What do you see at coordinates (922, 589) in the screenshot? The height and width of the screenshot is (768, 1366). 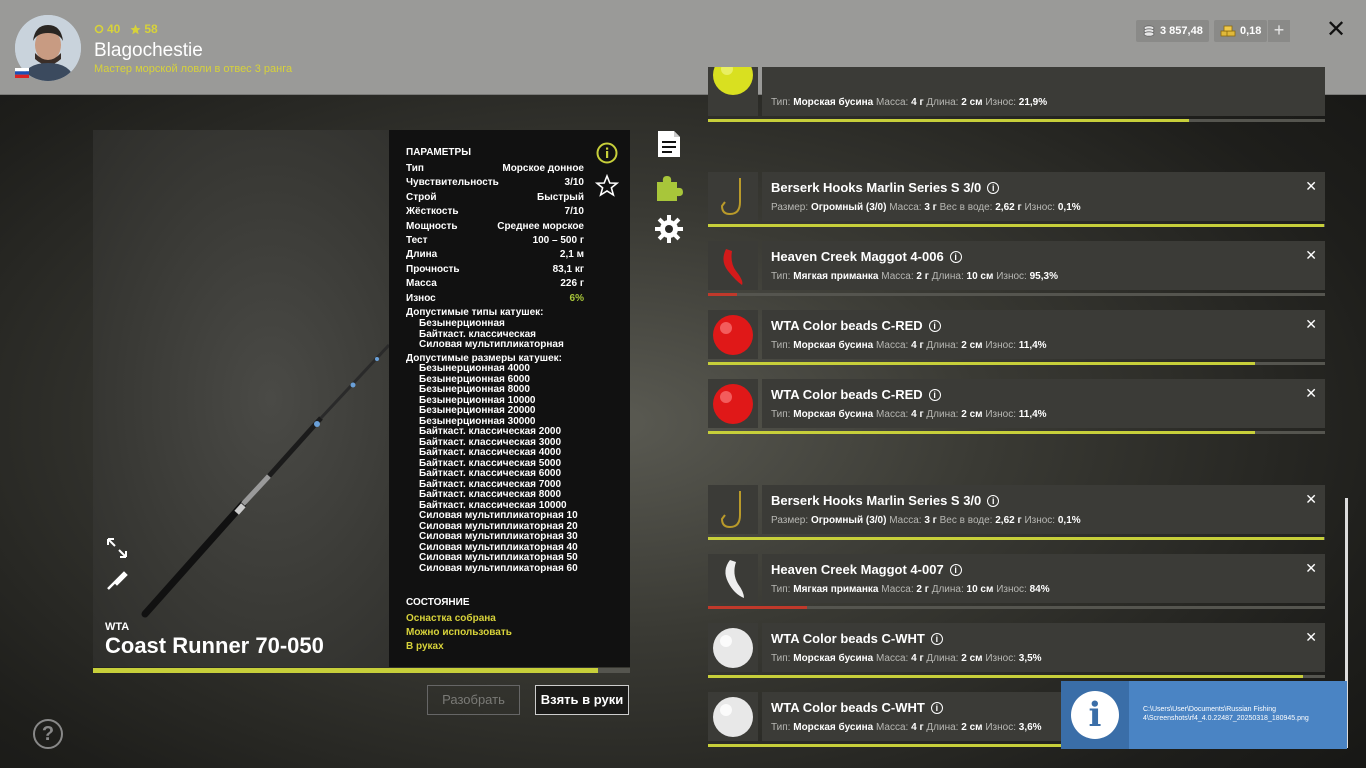 I see `prop-value: 2 г` at bounding box center [922, 589].